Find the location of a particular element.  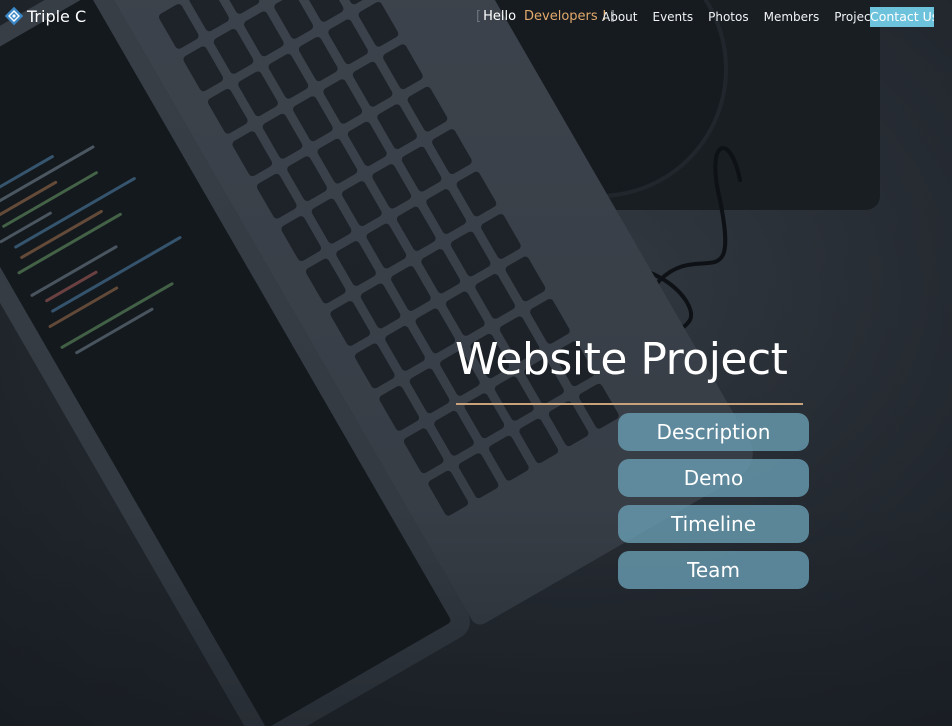

hero-title: Website Project is located at coordinates (621, 359).